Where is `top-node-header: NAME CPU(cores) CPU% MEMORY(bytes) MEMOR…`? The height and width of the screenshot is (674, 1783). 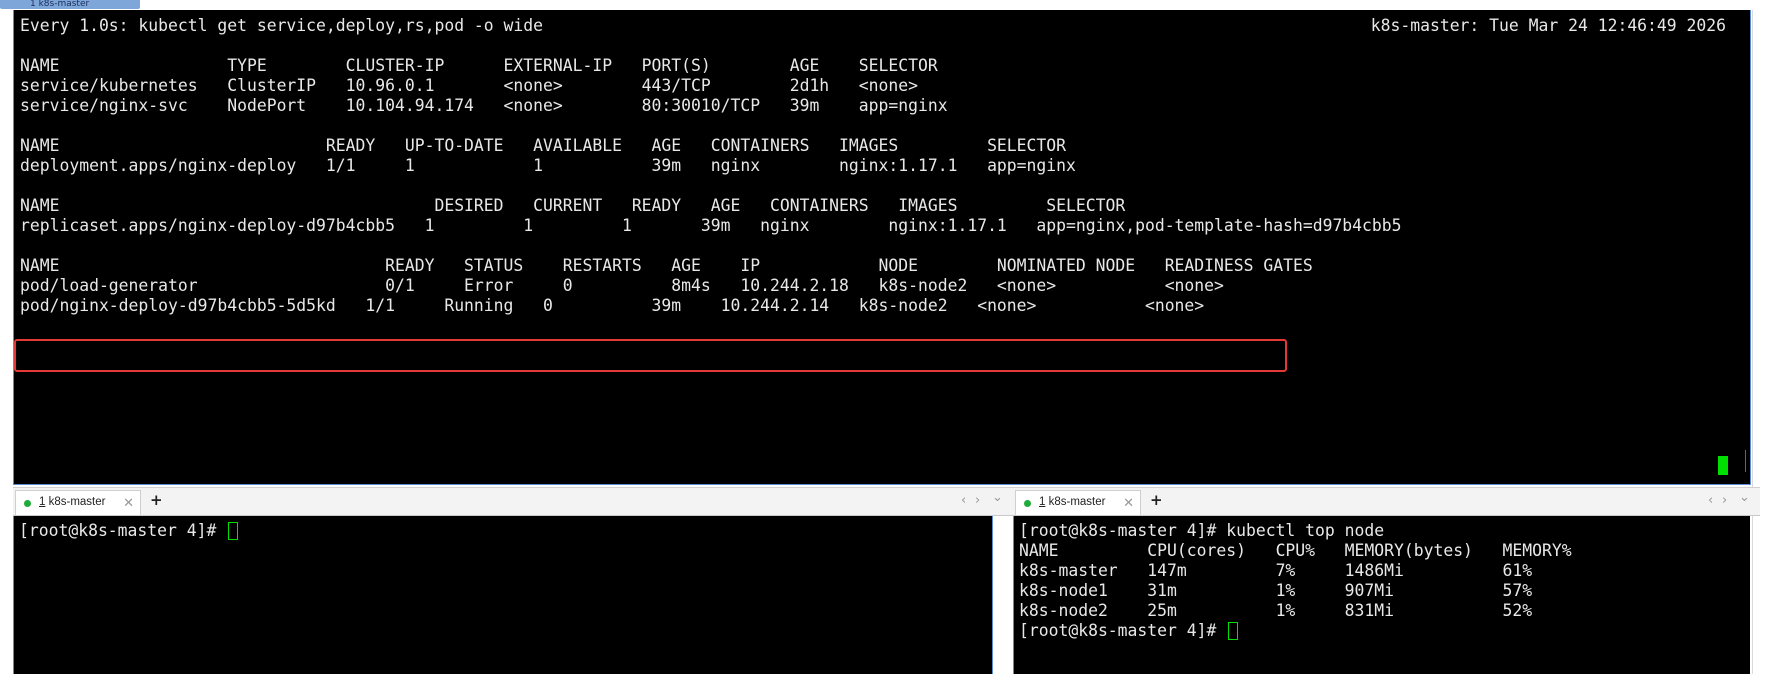 top-node-header: NAME CPU(cores) CPU% MEMORY(bytes) MEMOR… is located at coordinates (1295, 550).